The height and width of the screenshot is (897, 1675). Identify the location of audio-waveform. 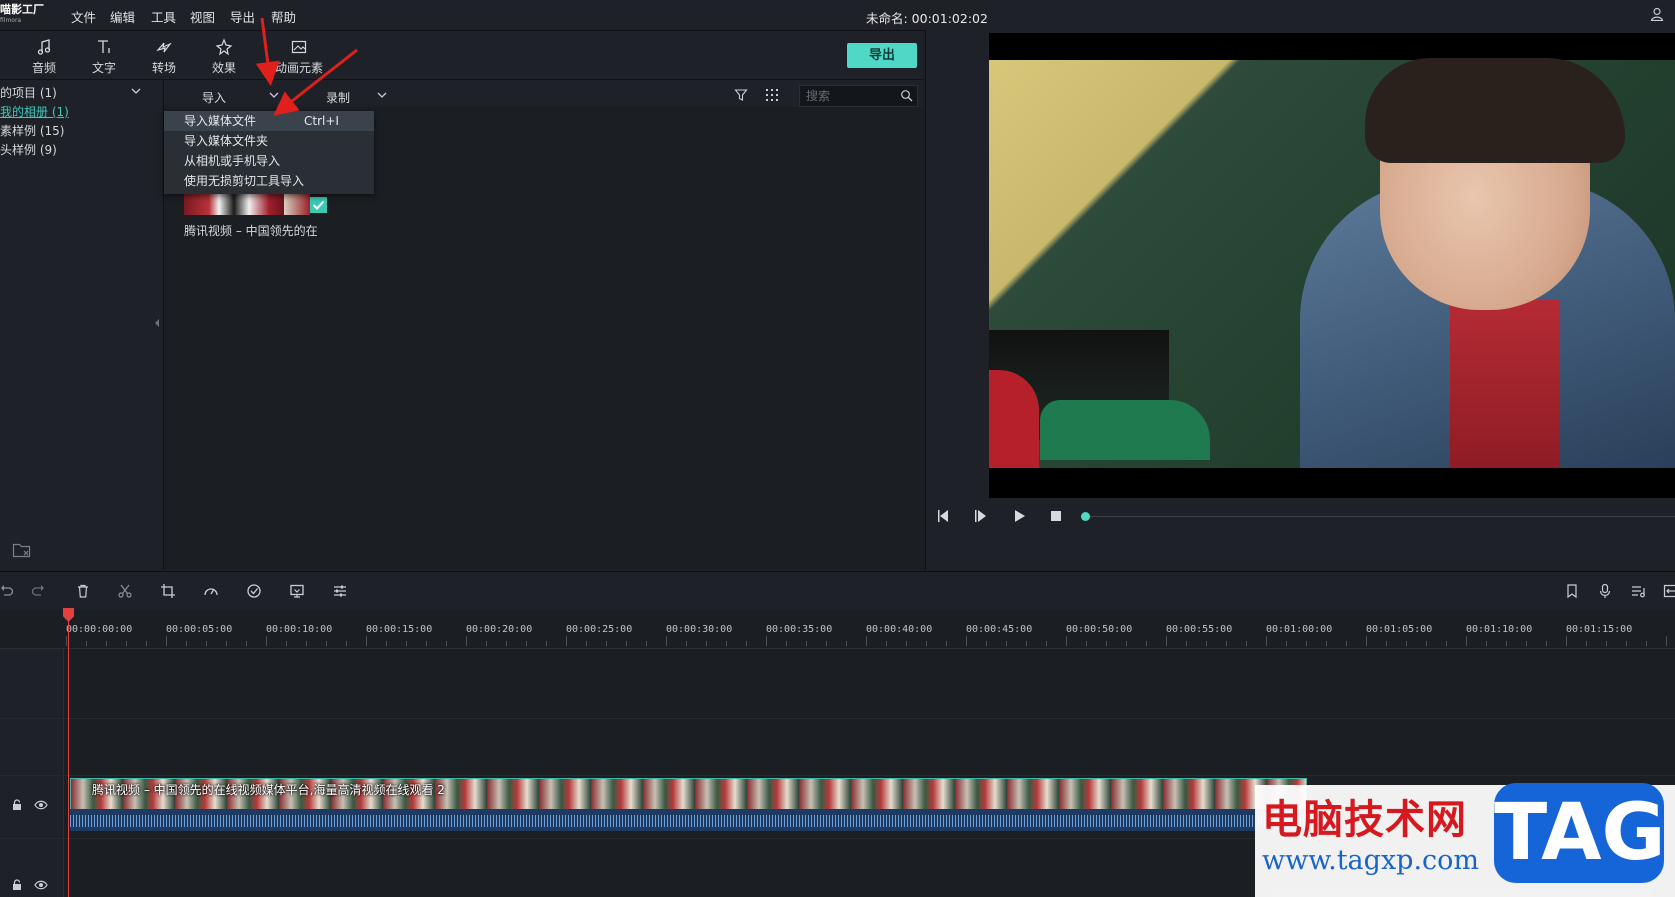
(687, 820).